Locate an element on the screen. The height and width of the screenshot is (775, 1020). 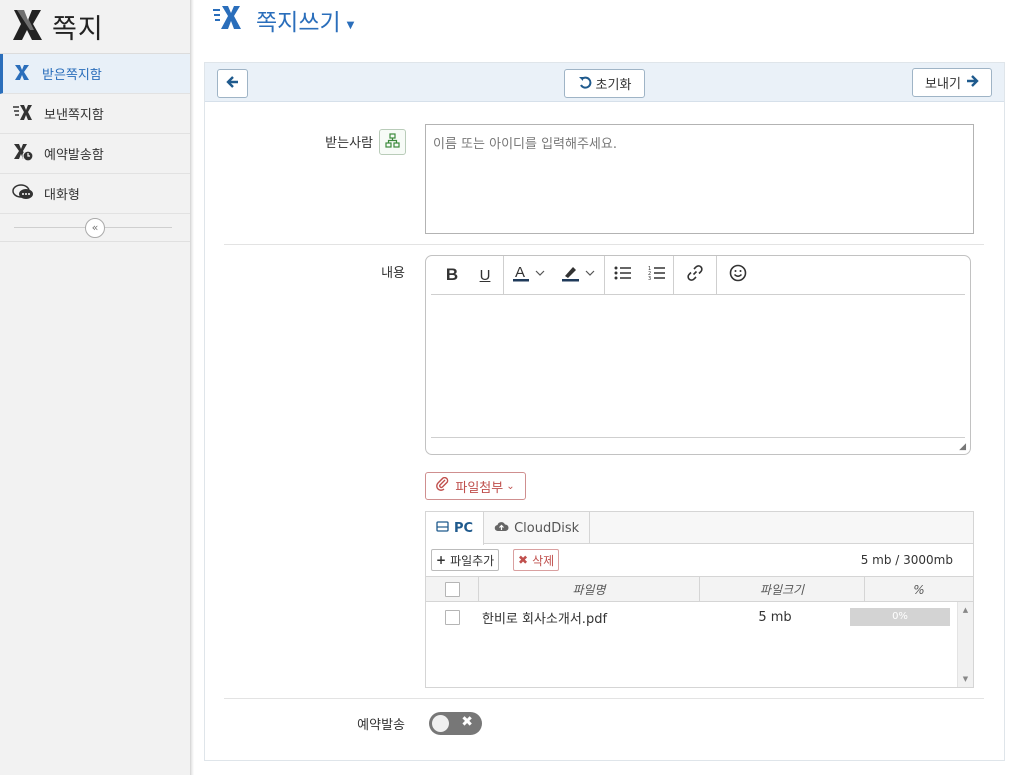
scheduled-note-icon is located at coordinates (23, 154).